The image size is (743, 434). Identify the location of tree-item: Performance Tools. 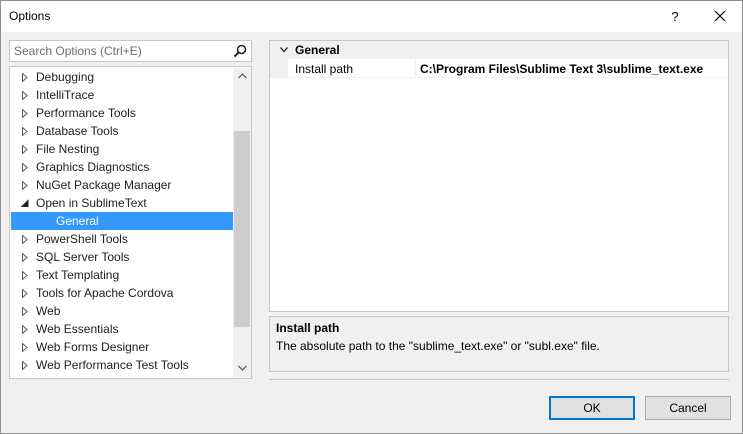
(122, 113).